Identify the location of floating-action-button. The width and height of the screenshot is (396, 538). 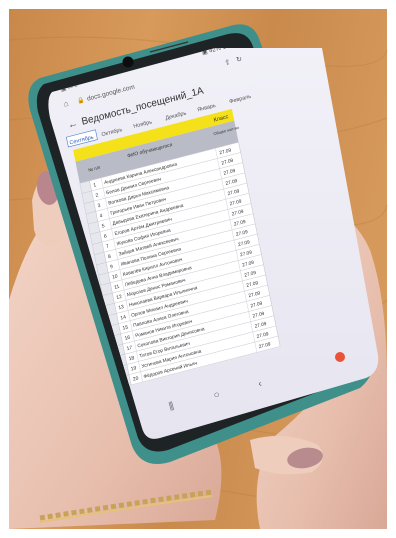
(340, 357).